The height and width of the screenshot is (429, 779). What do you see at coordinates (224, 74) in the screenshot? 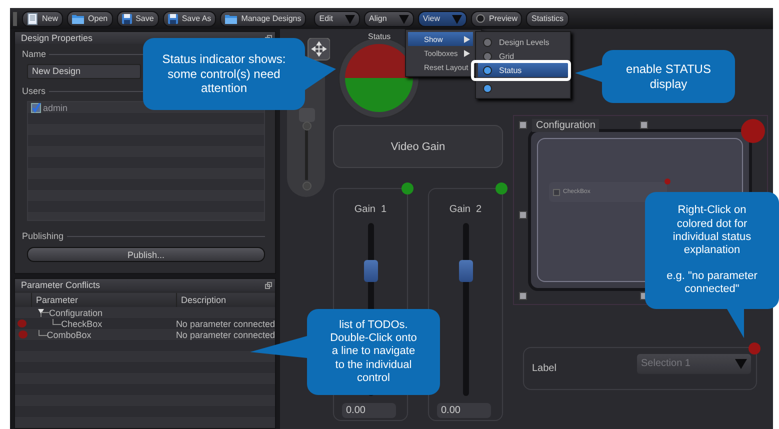
I see `help-tooltip: Status indicator shows: some control(s) need attention` at bounding box center [224, 74].